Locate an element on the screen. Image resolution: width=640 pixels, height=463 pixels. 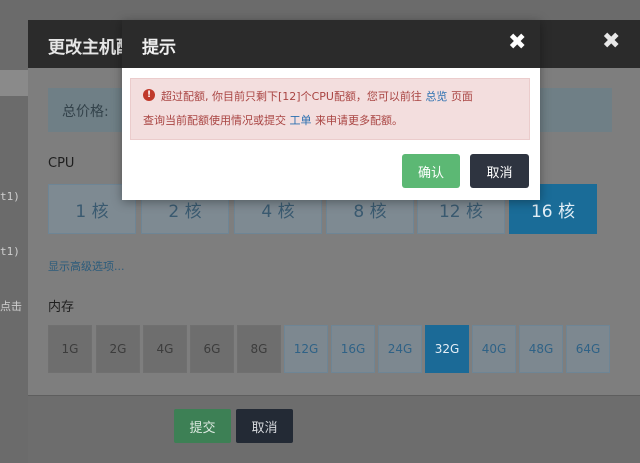
memory-option-6g: 6G is located at coordinates (212, 349).